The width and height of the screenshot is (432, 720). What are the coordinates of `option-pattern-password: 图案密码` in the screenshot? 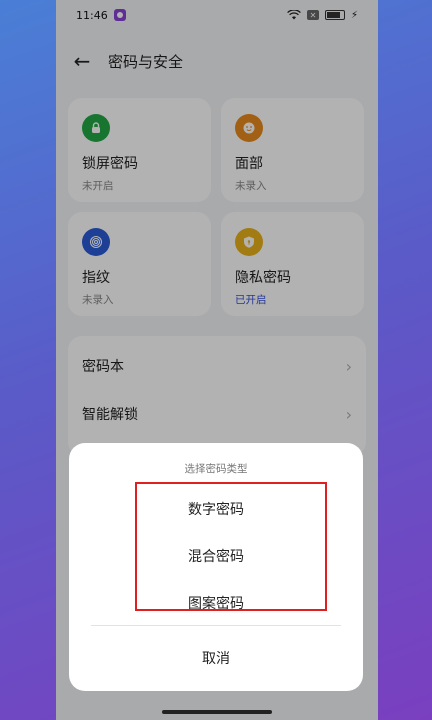 It's located at (216, 602).